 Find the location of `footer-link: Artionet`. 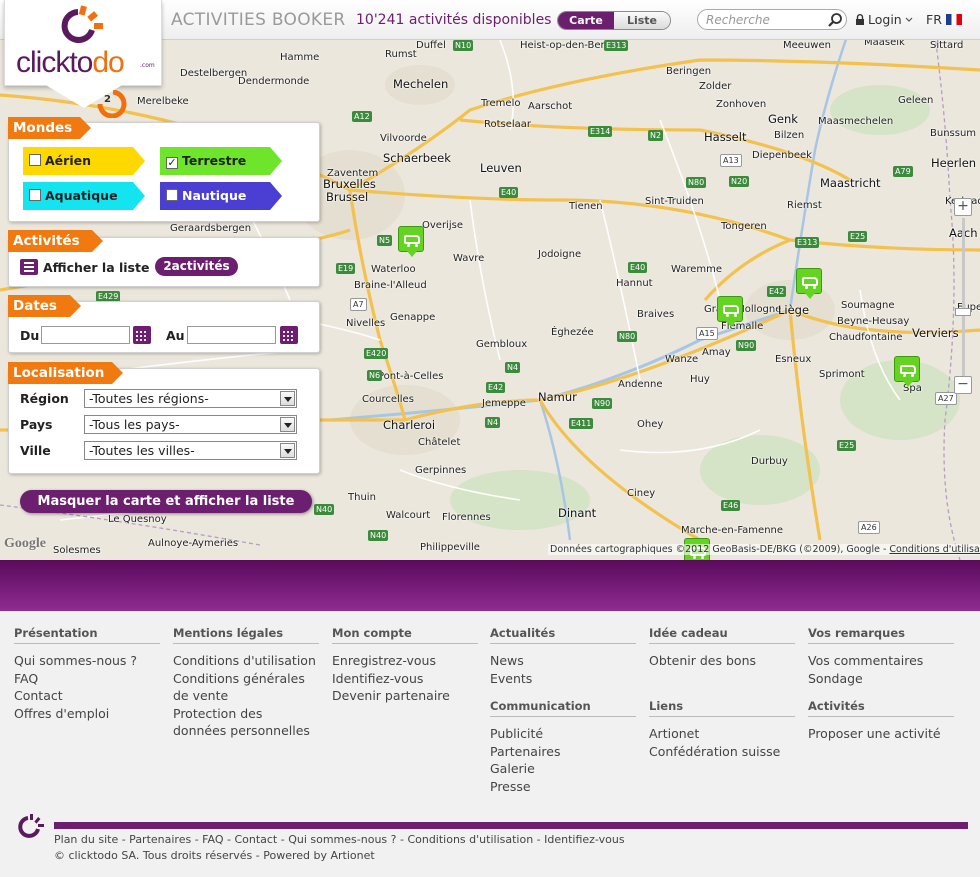

footer-link: Artionet is located at coordinates (722, 734).